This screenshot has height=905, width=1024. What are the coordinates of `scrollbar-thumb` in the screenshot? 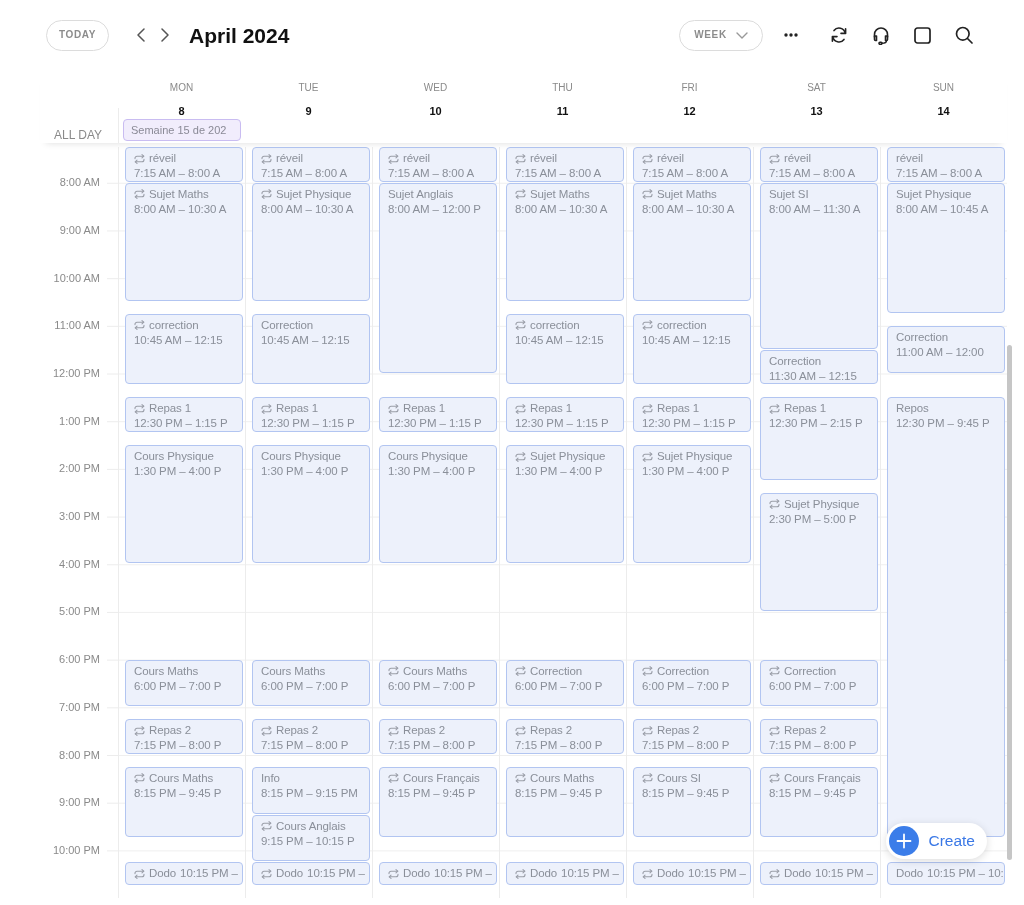 It's located at (1009, 602).